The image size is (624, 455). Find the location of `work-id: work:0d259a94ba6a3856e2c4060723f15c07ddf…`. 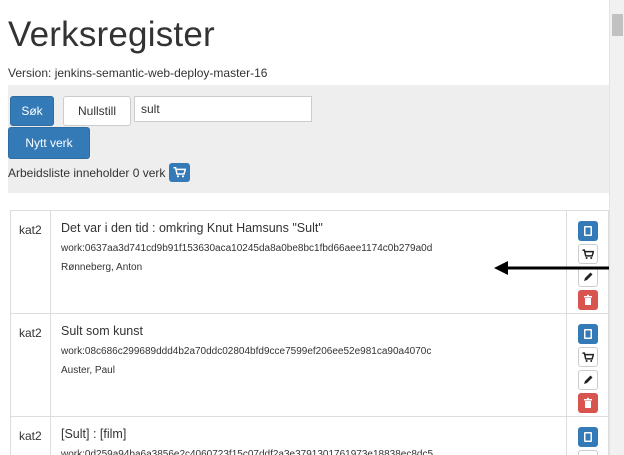

work-id: work:0d259a94ba6a3856e2c4060723f15c07ddf… is located at coordinates (247, 452).